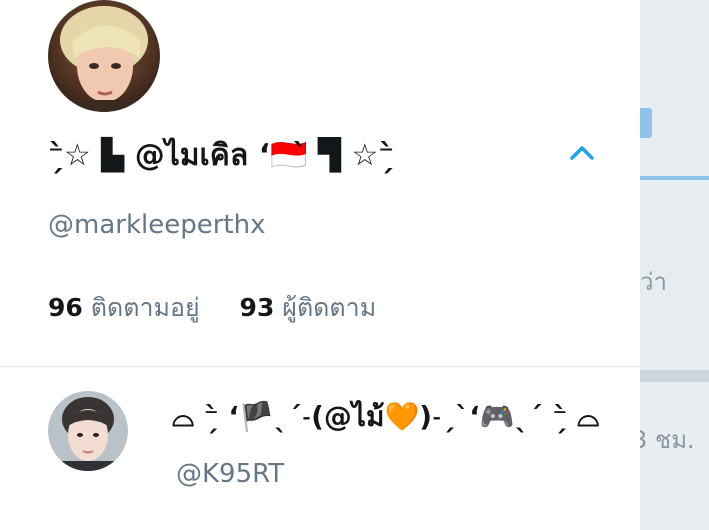 The image size is (709, 530). I want to click on followers-link: 93 ผู้ติดตาม, so click(308, 308).